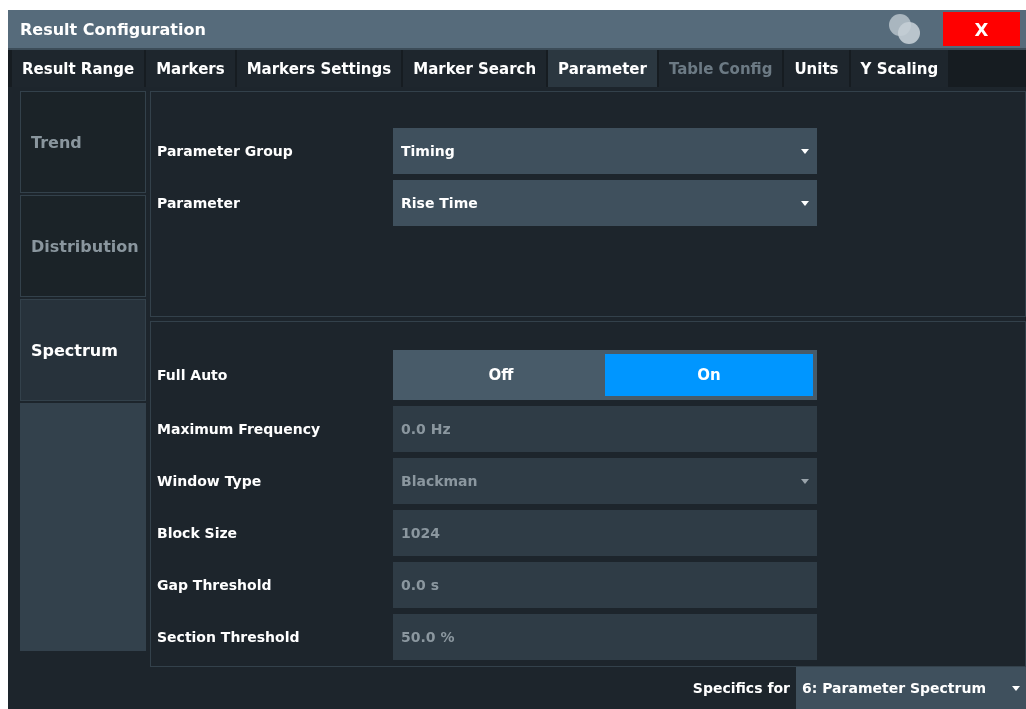 The height and width of the screenshot is (709, 1026). What do you see at coordinates (190, 68) in the screenshot?
I see `tab: Markers` at bounding box center [190, 68].